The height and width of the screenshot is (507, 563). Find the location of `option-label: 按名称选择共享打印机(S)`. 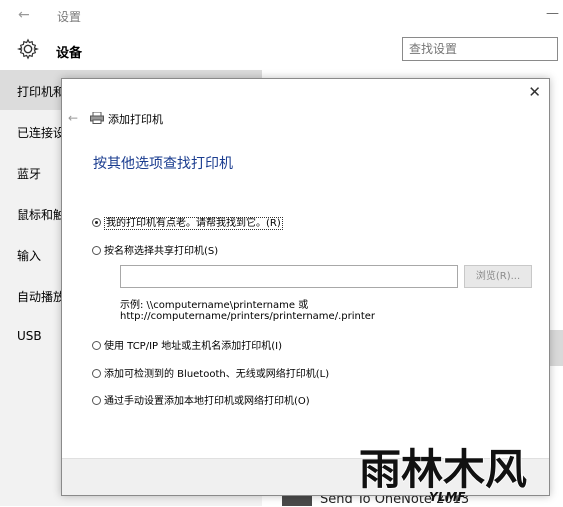

option-label: 按名称选择共享打印机(S) is located at coordinates (161, 251).